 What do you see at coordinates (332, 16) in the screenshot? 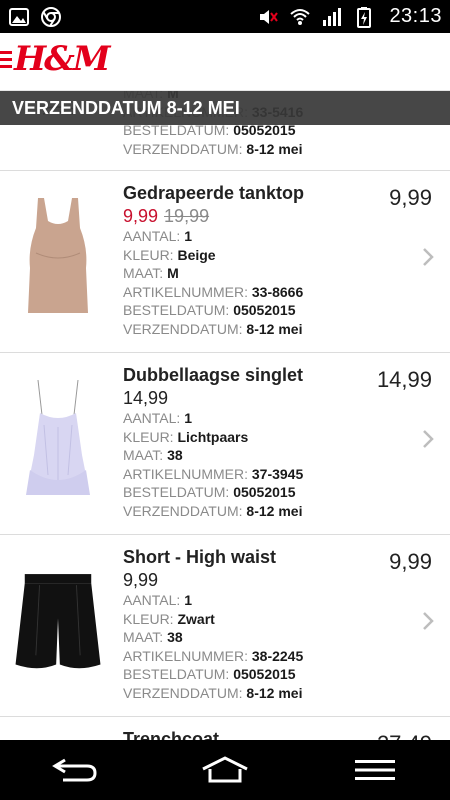
I see `signal-icon` at bounding box center [332, 16].